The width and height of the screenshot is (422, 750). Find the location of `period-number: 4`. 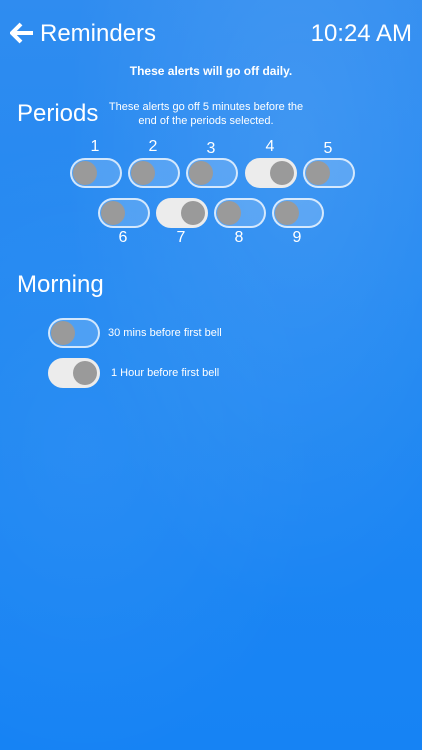

period-number: 4 is located at coordinates (270, 146).